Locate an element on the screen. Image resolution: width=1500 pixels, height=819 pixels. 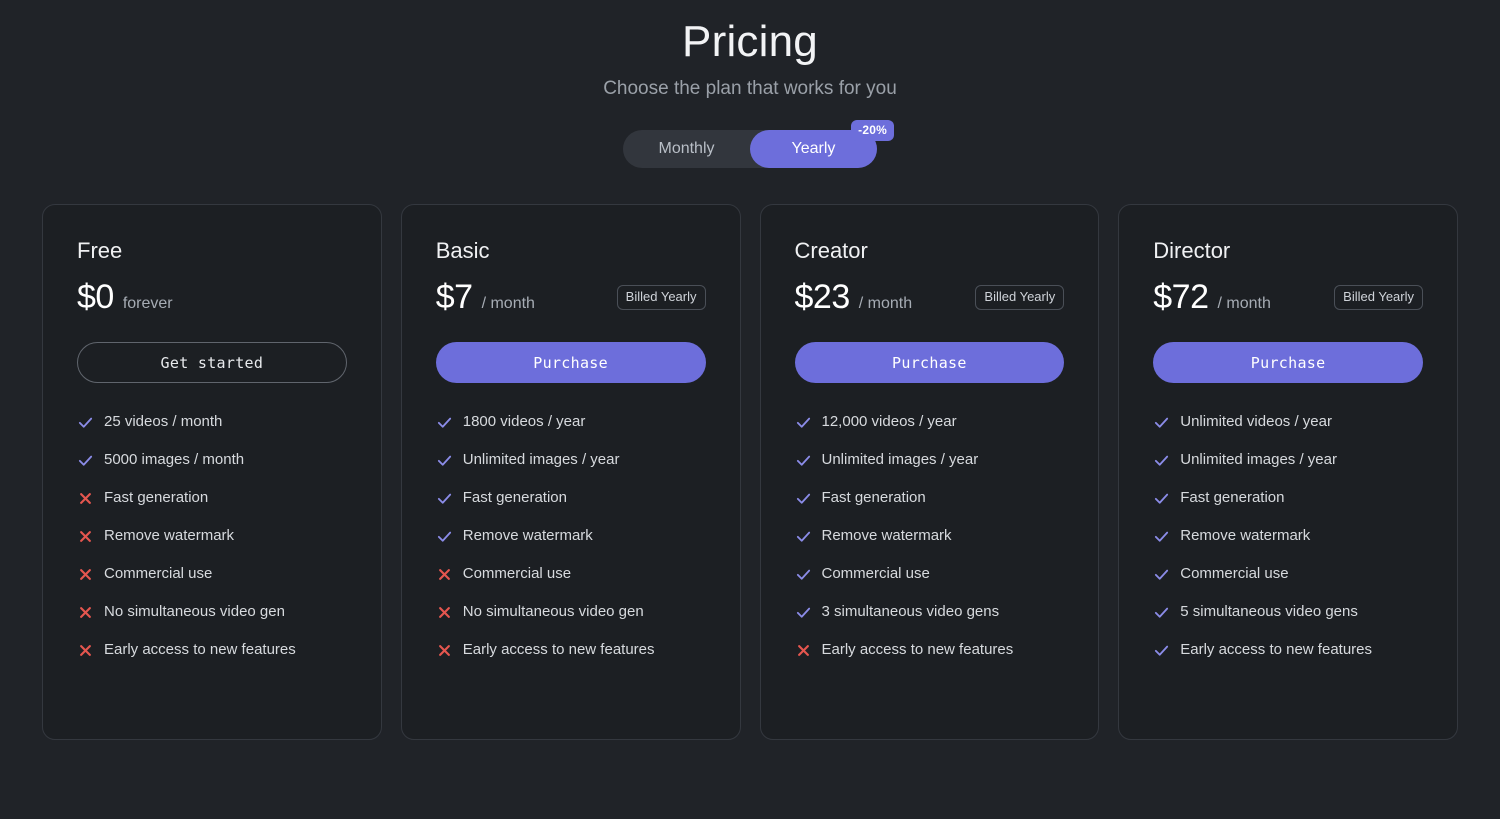
feature-item: Unlimited videos / year is located at coordinates (1288, 422).